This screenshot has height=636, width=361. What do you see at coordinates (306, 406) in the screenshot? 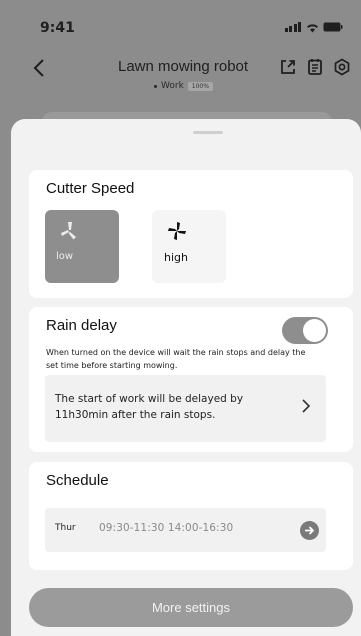
I see `chevron-right-icon` at bounding box center [306, 406].